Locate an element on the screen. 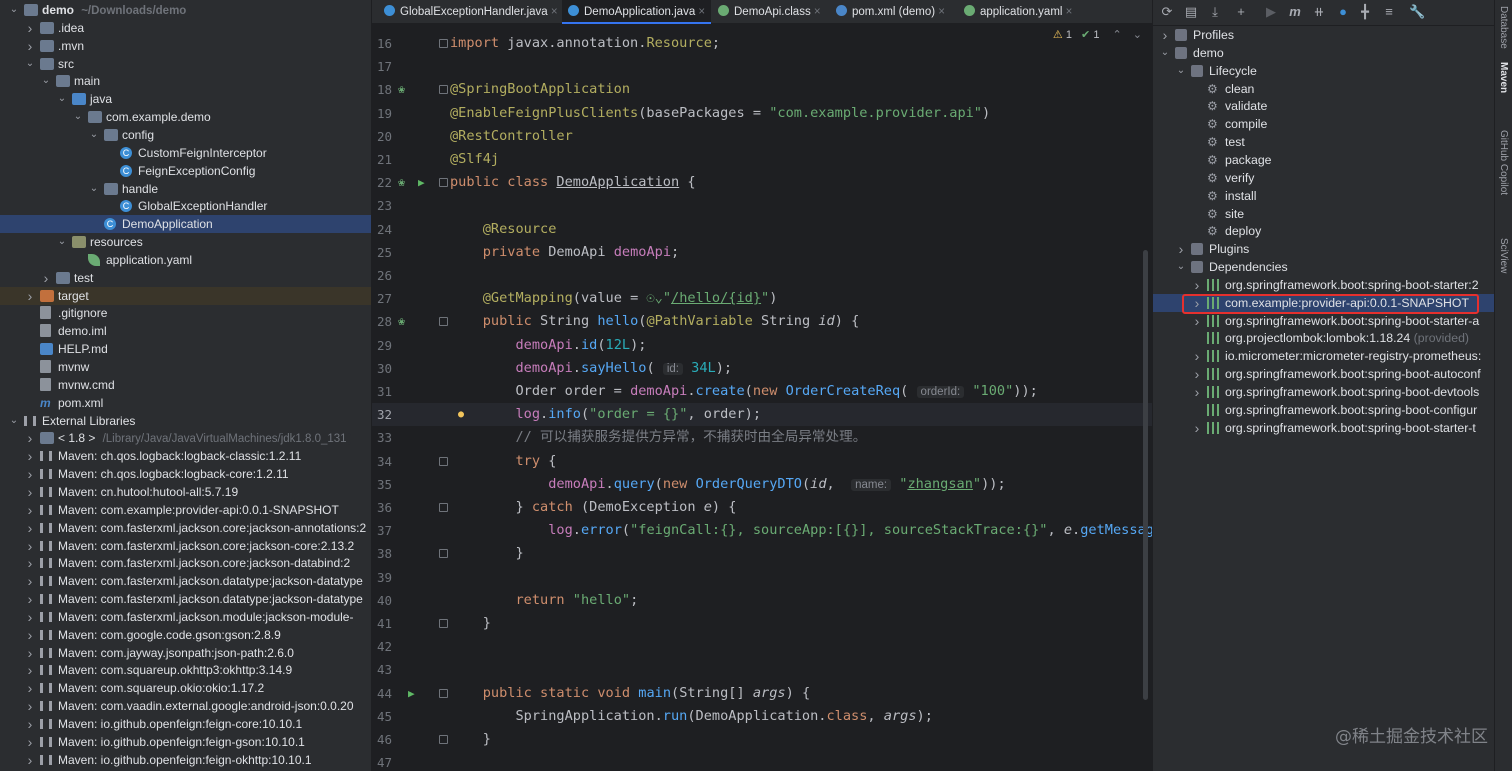 The width and height of the screenshot is (1512, 771). code-line: 38 } is located at coordinates (762, 553).